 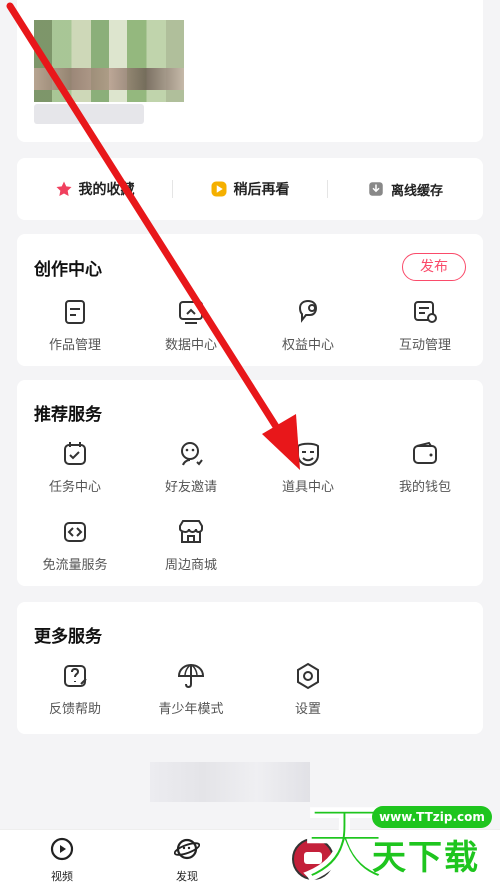 I want to click on more-services-card: 更多服务 反馈帮助 青少年模式 设置, so click(x=250, y=668).